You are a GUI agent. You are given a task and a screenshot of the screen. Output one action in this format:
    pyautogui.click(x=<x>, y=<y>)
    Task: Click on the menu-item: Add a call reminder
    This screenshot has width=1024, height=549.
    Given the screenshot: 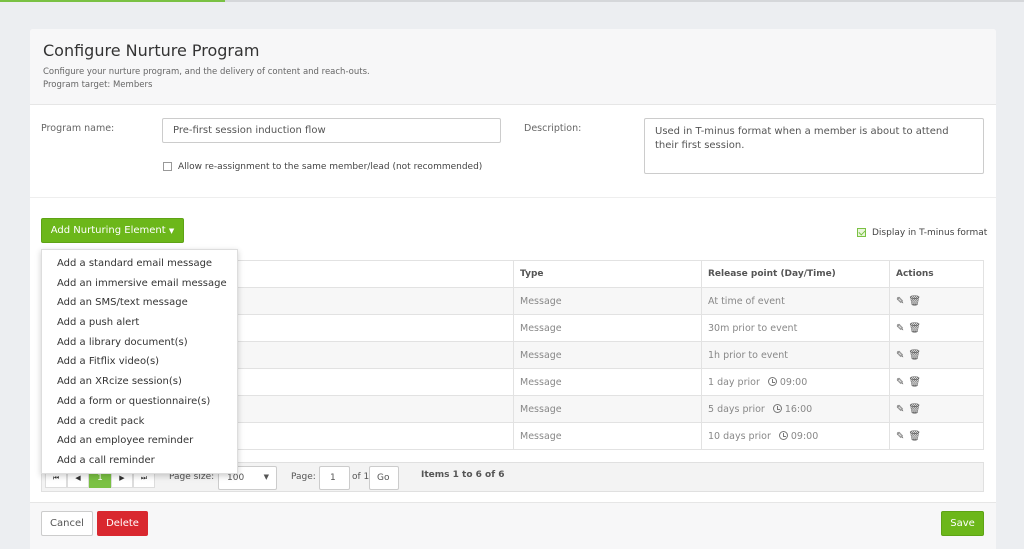 What is the action you would take?
    pyautogui.click(x=139, y=461)
    